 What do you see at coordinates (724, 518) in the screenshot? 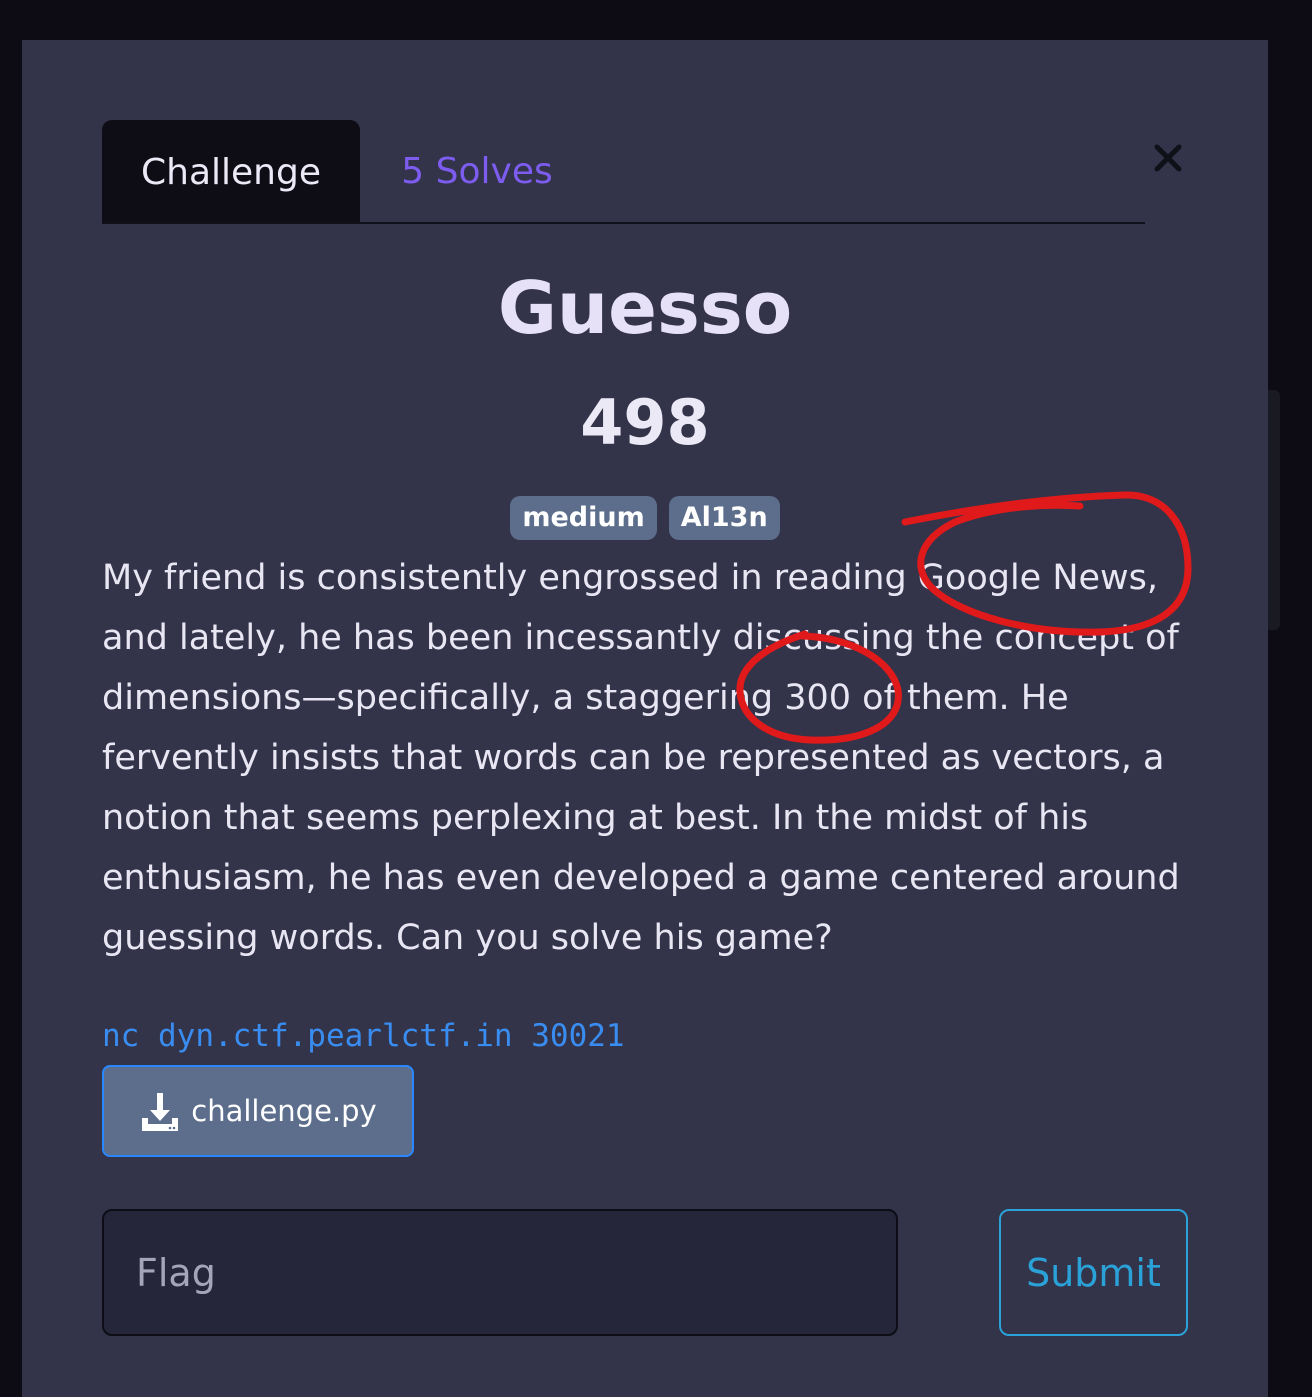
I see `tag-author: Al13n` at bounding box center [724, 518].